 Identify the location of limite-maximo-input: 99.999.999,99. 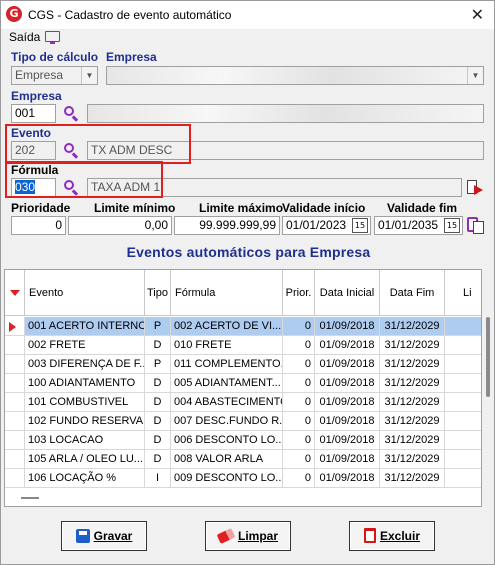
(227, 225).